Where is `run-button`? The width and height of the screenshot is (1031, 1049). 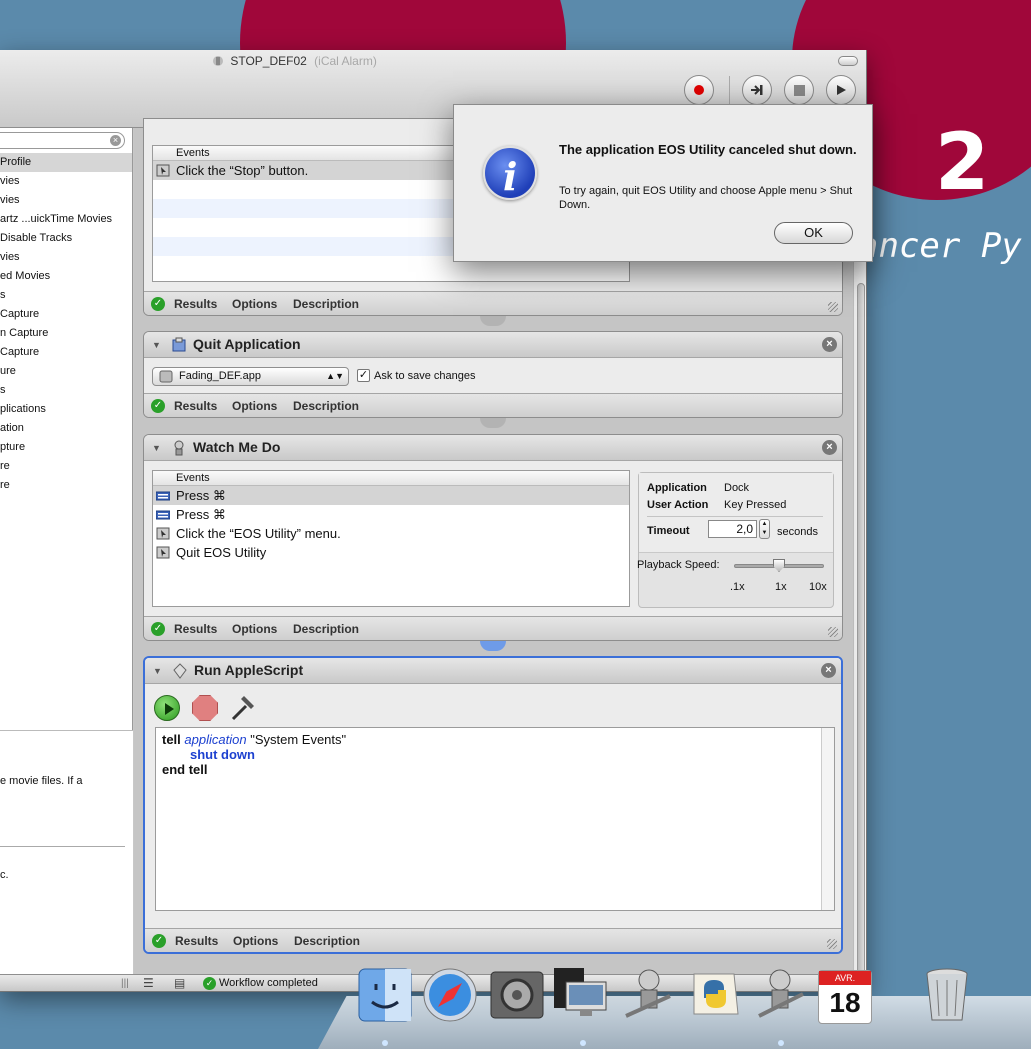
run-button is located at coordinates (841, 90).